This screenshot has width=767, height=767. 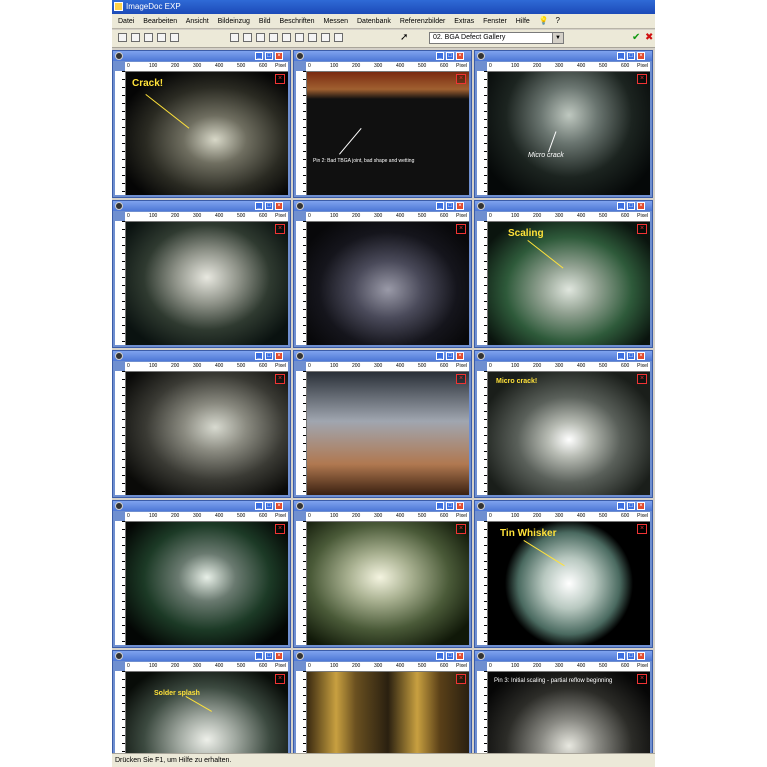 What do you see at coordinates (557, 38) in the screenshot?
I see `chevron-down-icon: ▼` at bounding box center [557, 38].